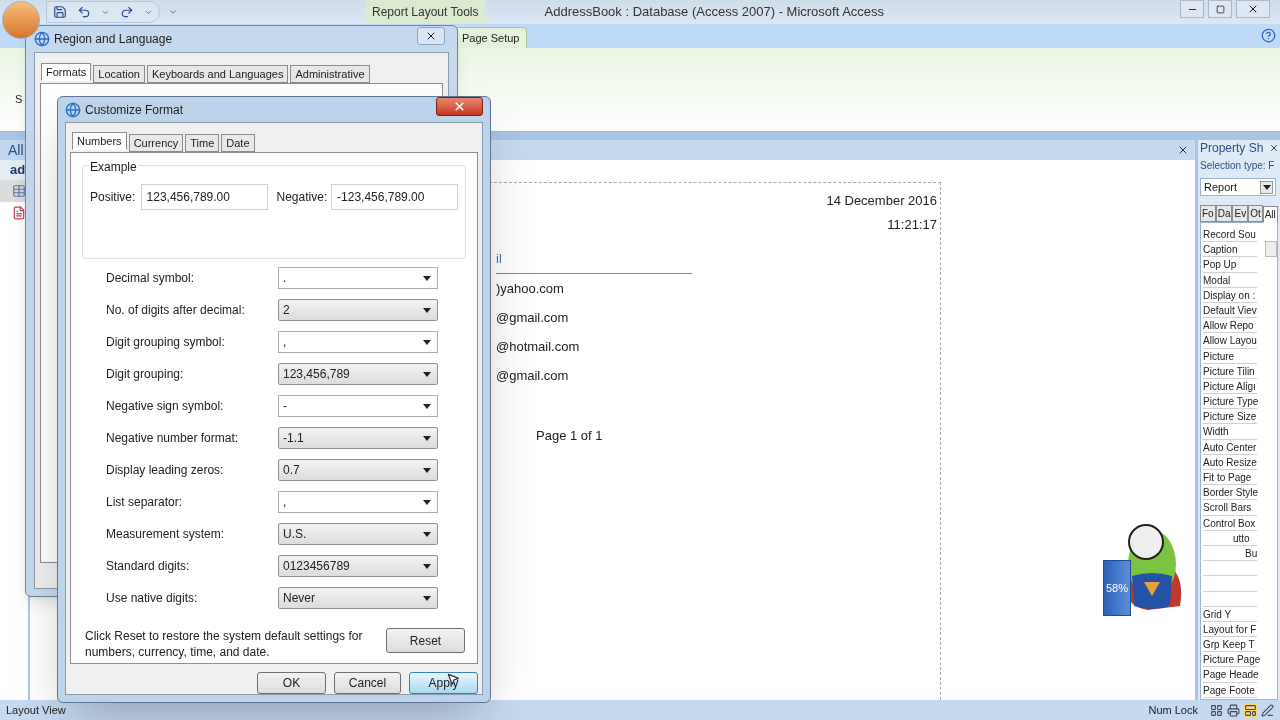 The height and width of the screenshot is (720, 1280). What do you see at coordinates (1230, 493) in the screenshot?
I see `property-row: Border Style` at bounding box center [1230, 493].